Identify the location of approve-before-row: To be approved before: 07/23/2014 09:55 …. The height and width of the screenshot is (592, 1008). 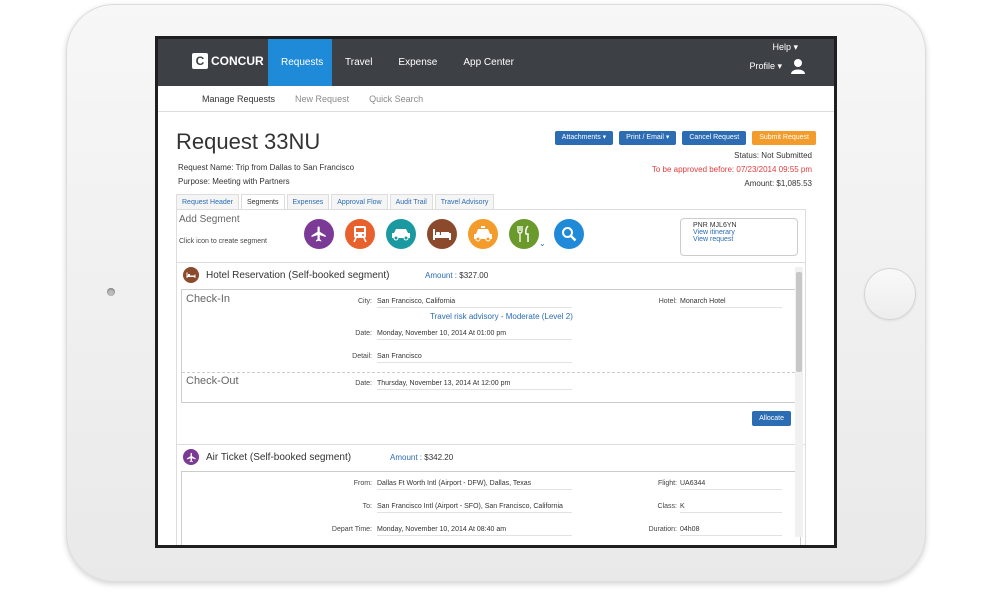
(732, 169).